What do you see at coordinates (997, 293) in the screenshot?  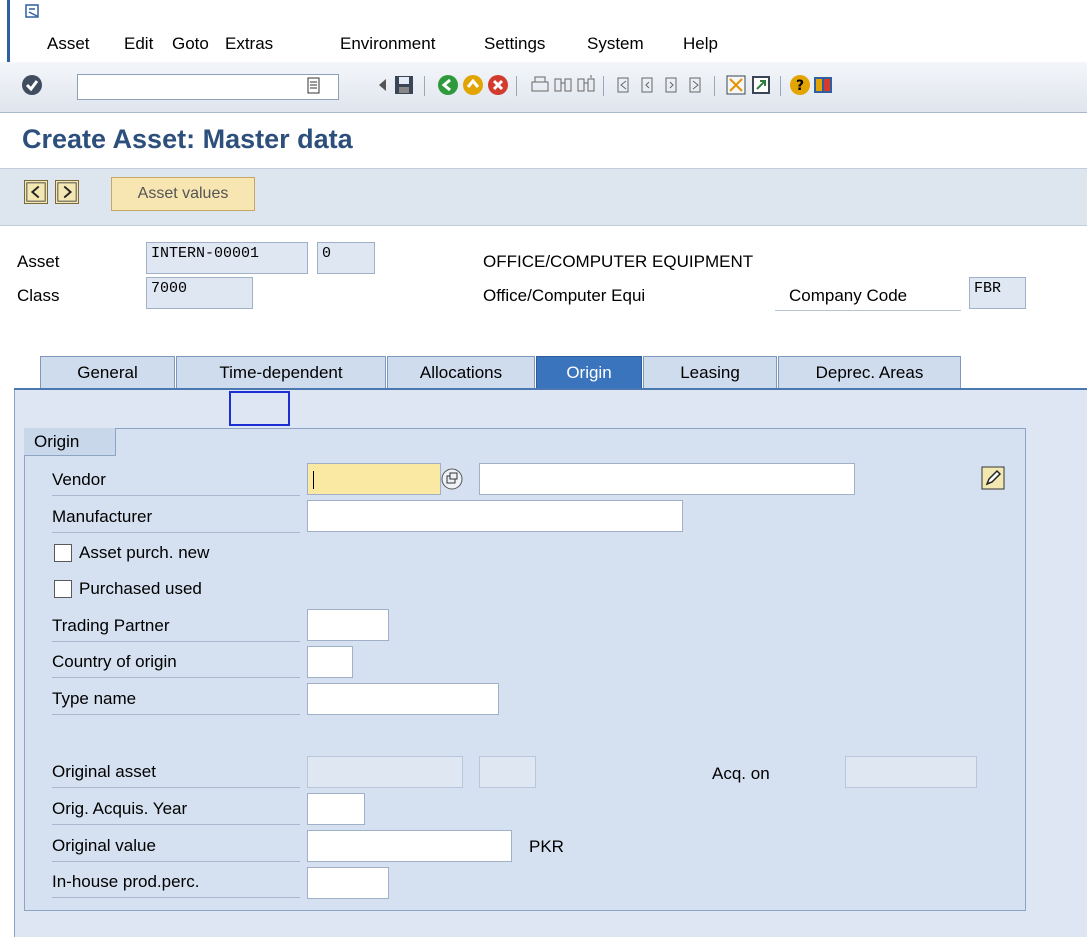 I see `company-code-field: FBR` at bounding box center [997, 293].